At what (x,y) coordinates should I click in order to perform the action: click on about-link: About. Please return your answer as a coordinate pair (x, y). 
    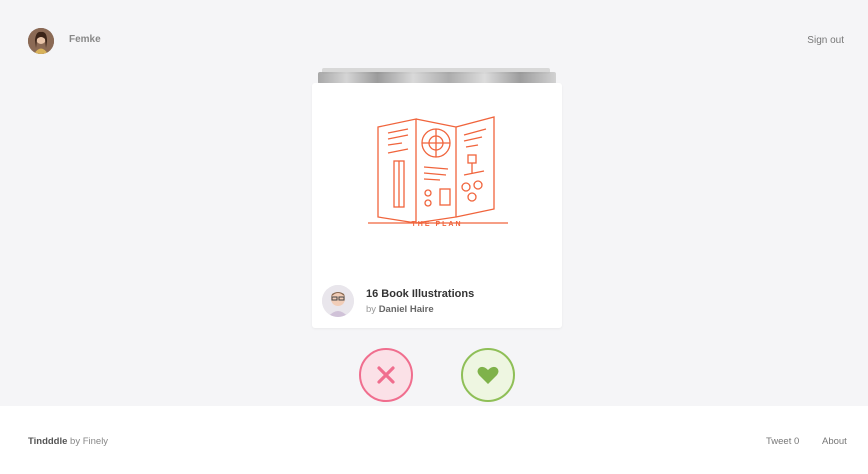
    Looking at the image, I should click on (834, 441).